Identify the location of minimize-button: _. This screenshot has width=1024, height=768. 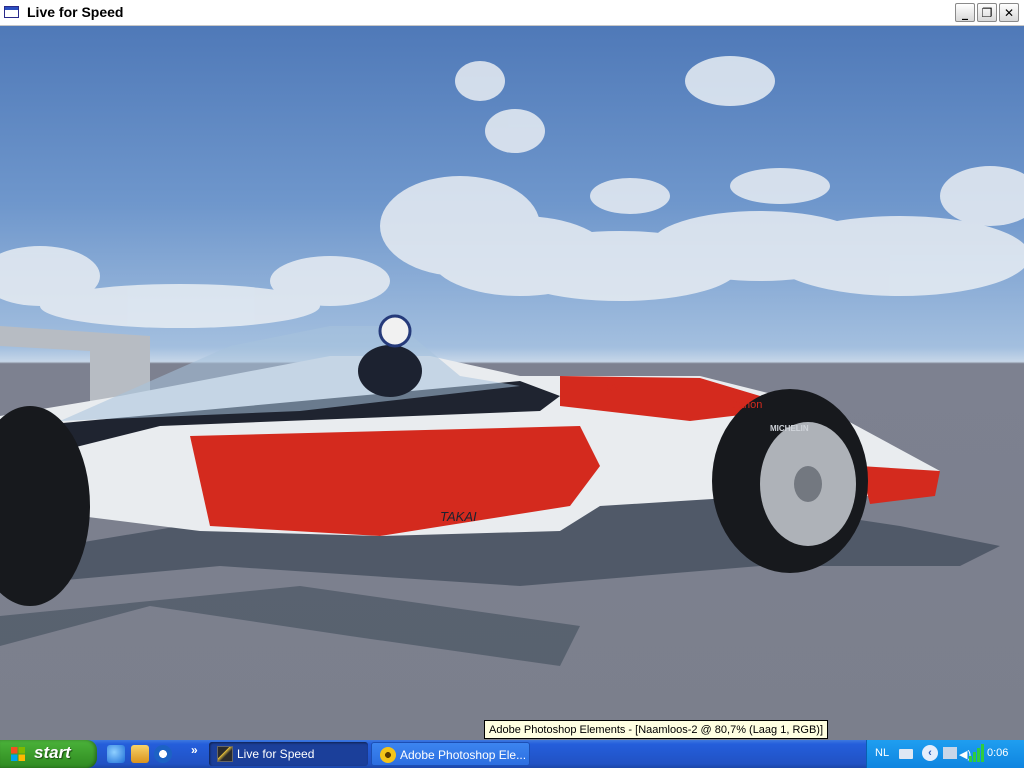
(965, 12).